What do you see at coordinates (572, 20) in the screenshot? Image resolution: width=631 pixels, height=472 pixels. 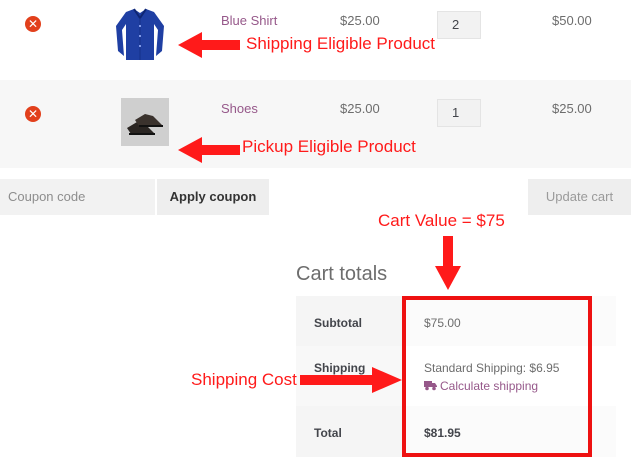 I see `product-subtotal: $50.00` at bounding box center [572, 20].